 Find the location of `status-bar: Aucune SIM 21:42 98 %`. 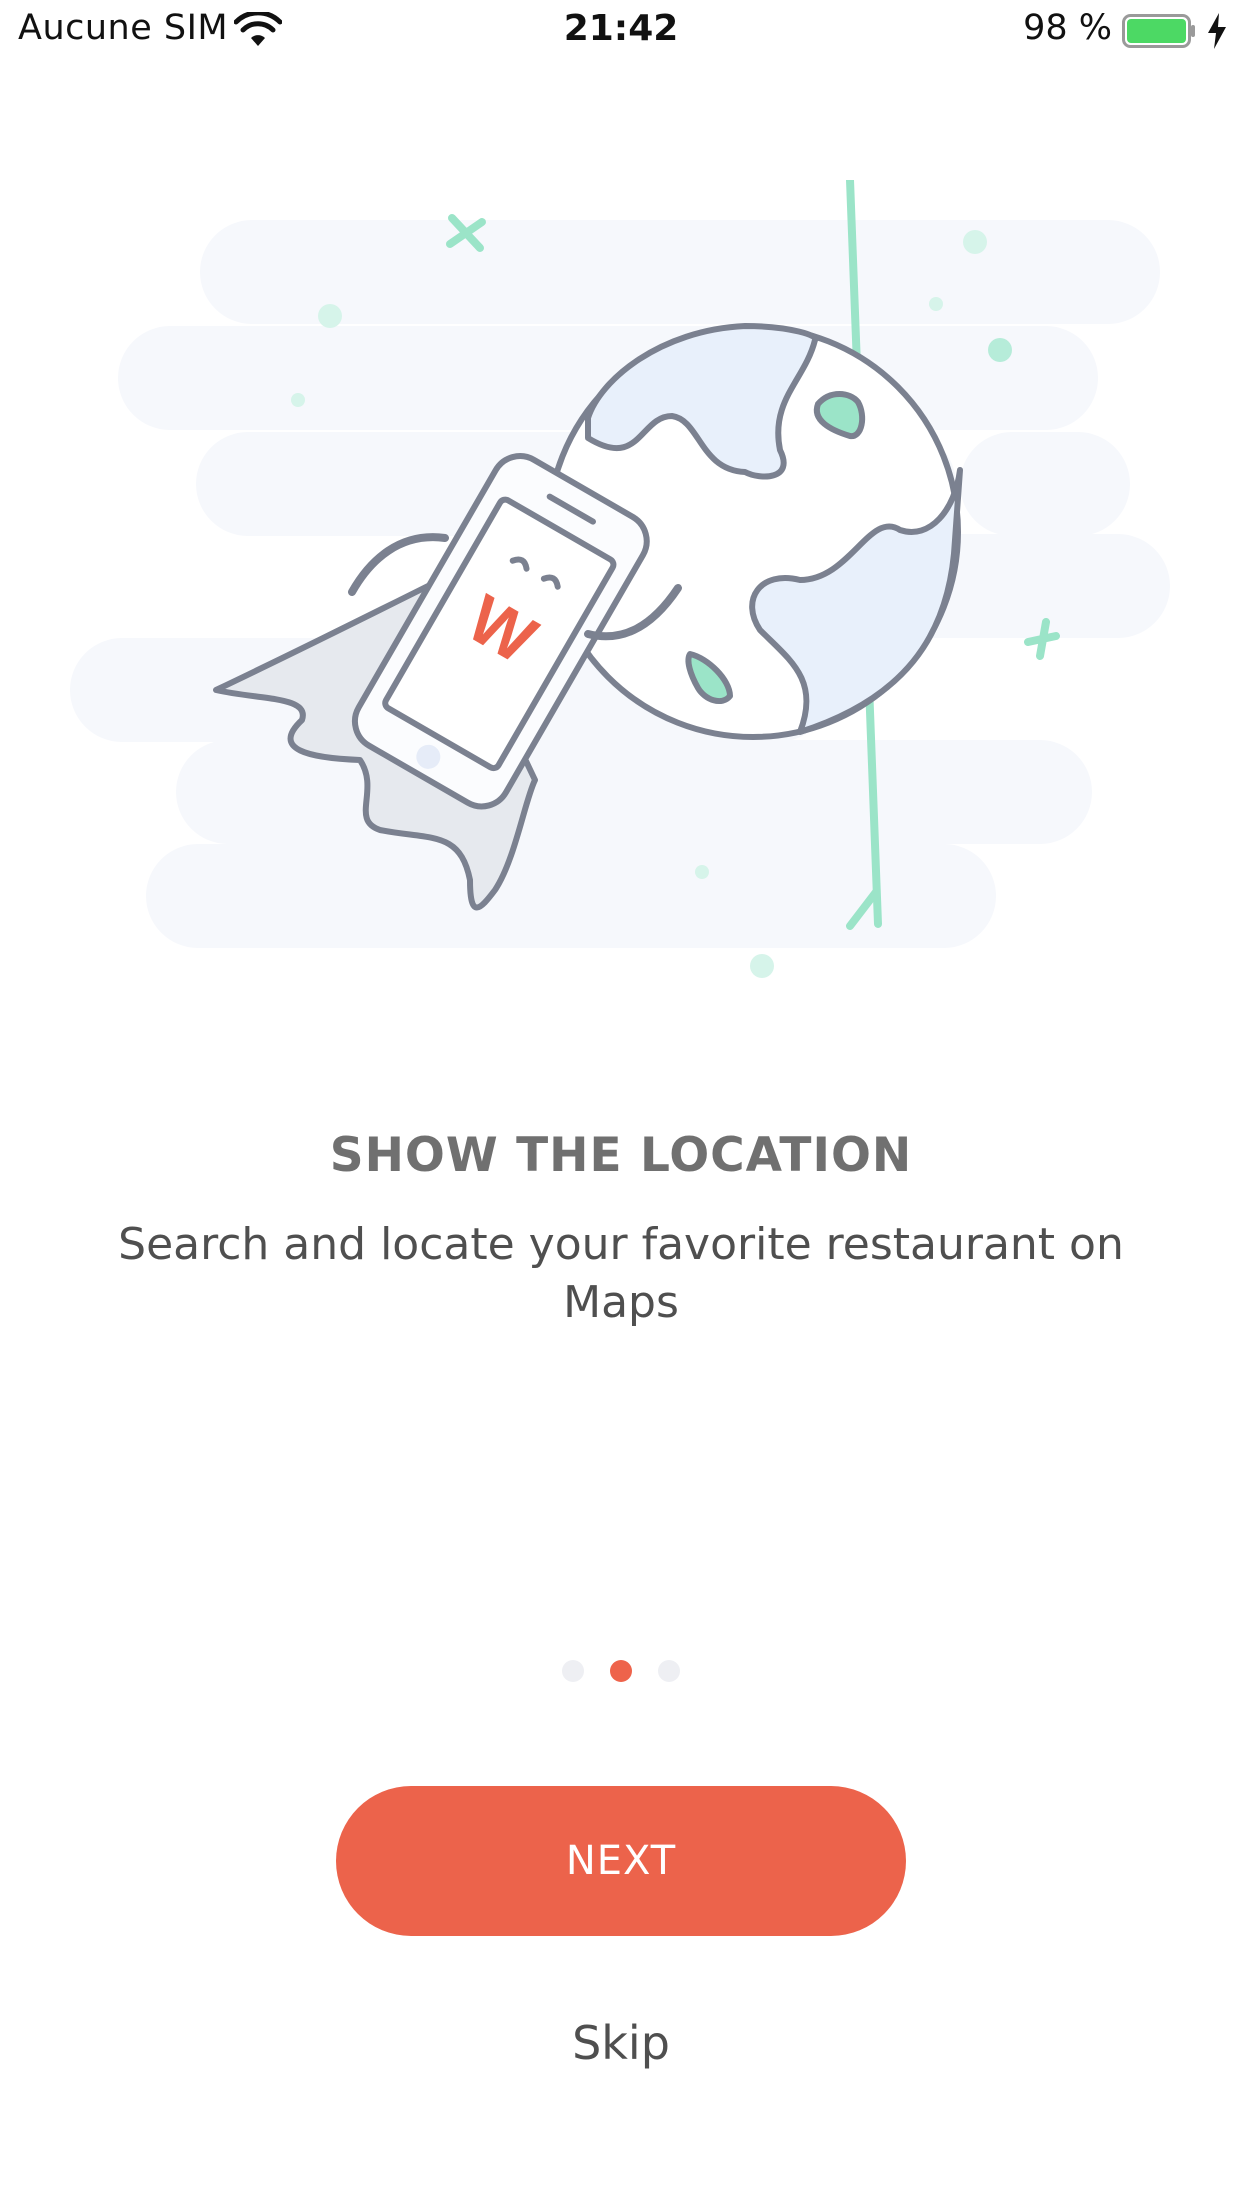

status-bar: Aucune SIM 21:42 98 % is located at coordinates (621, 32).